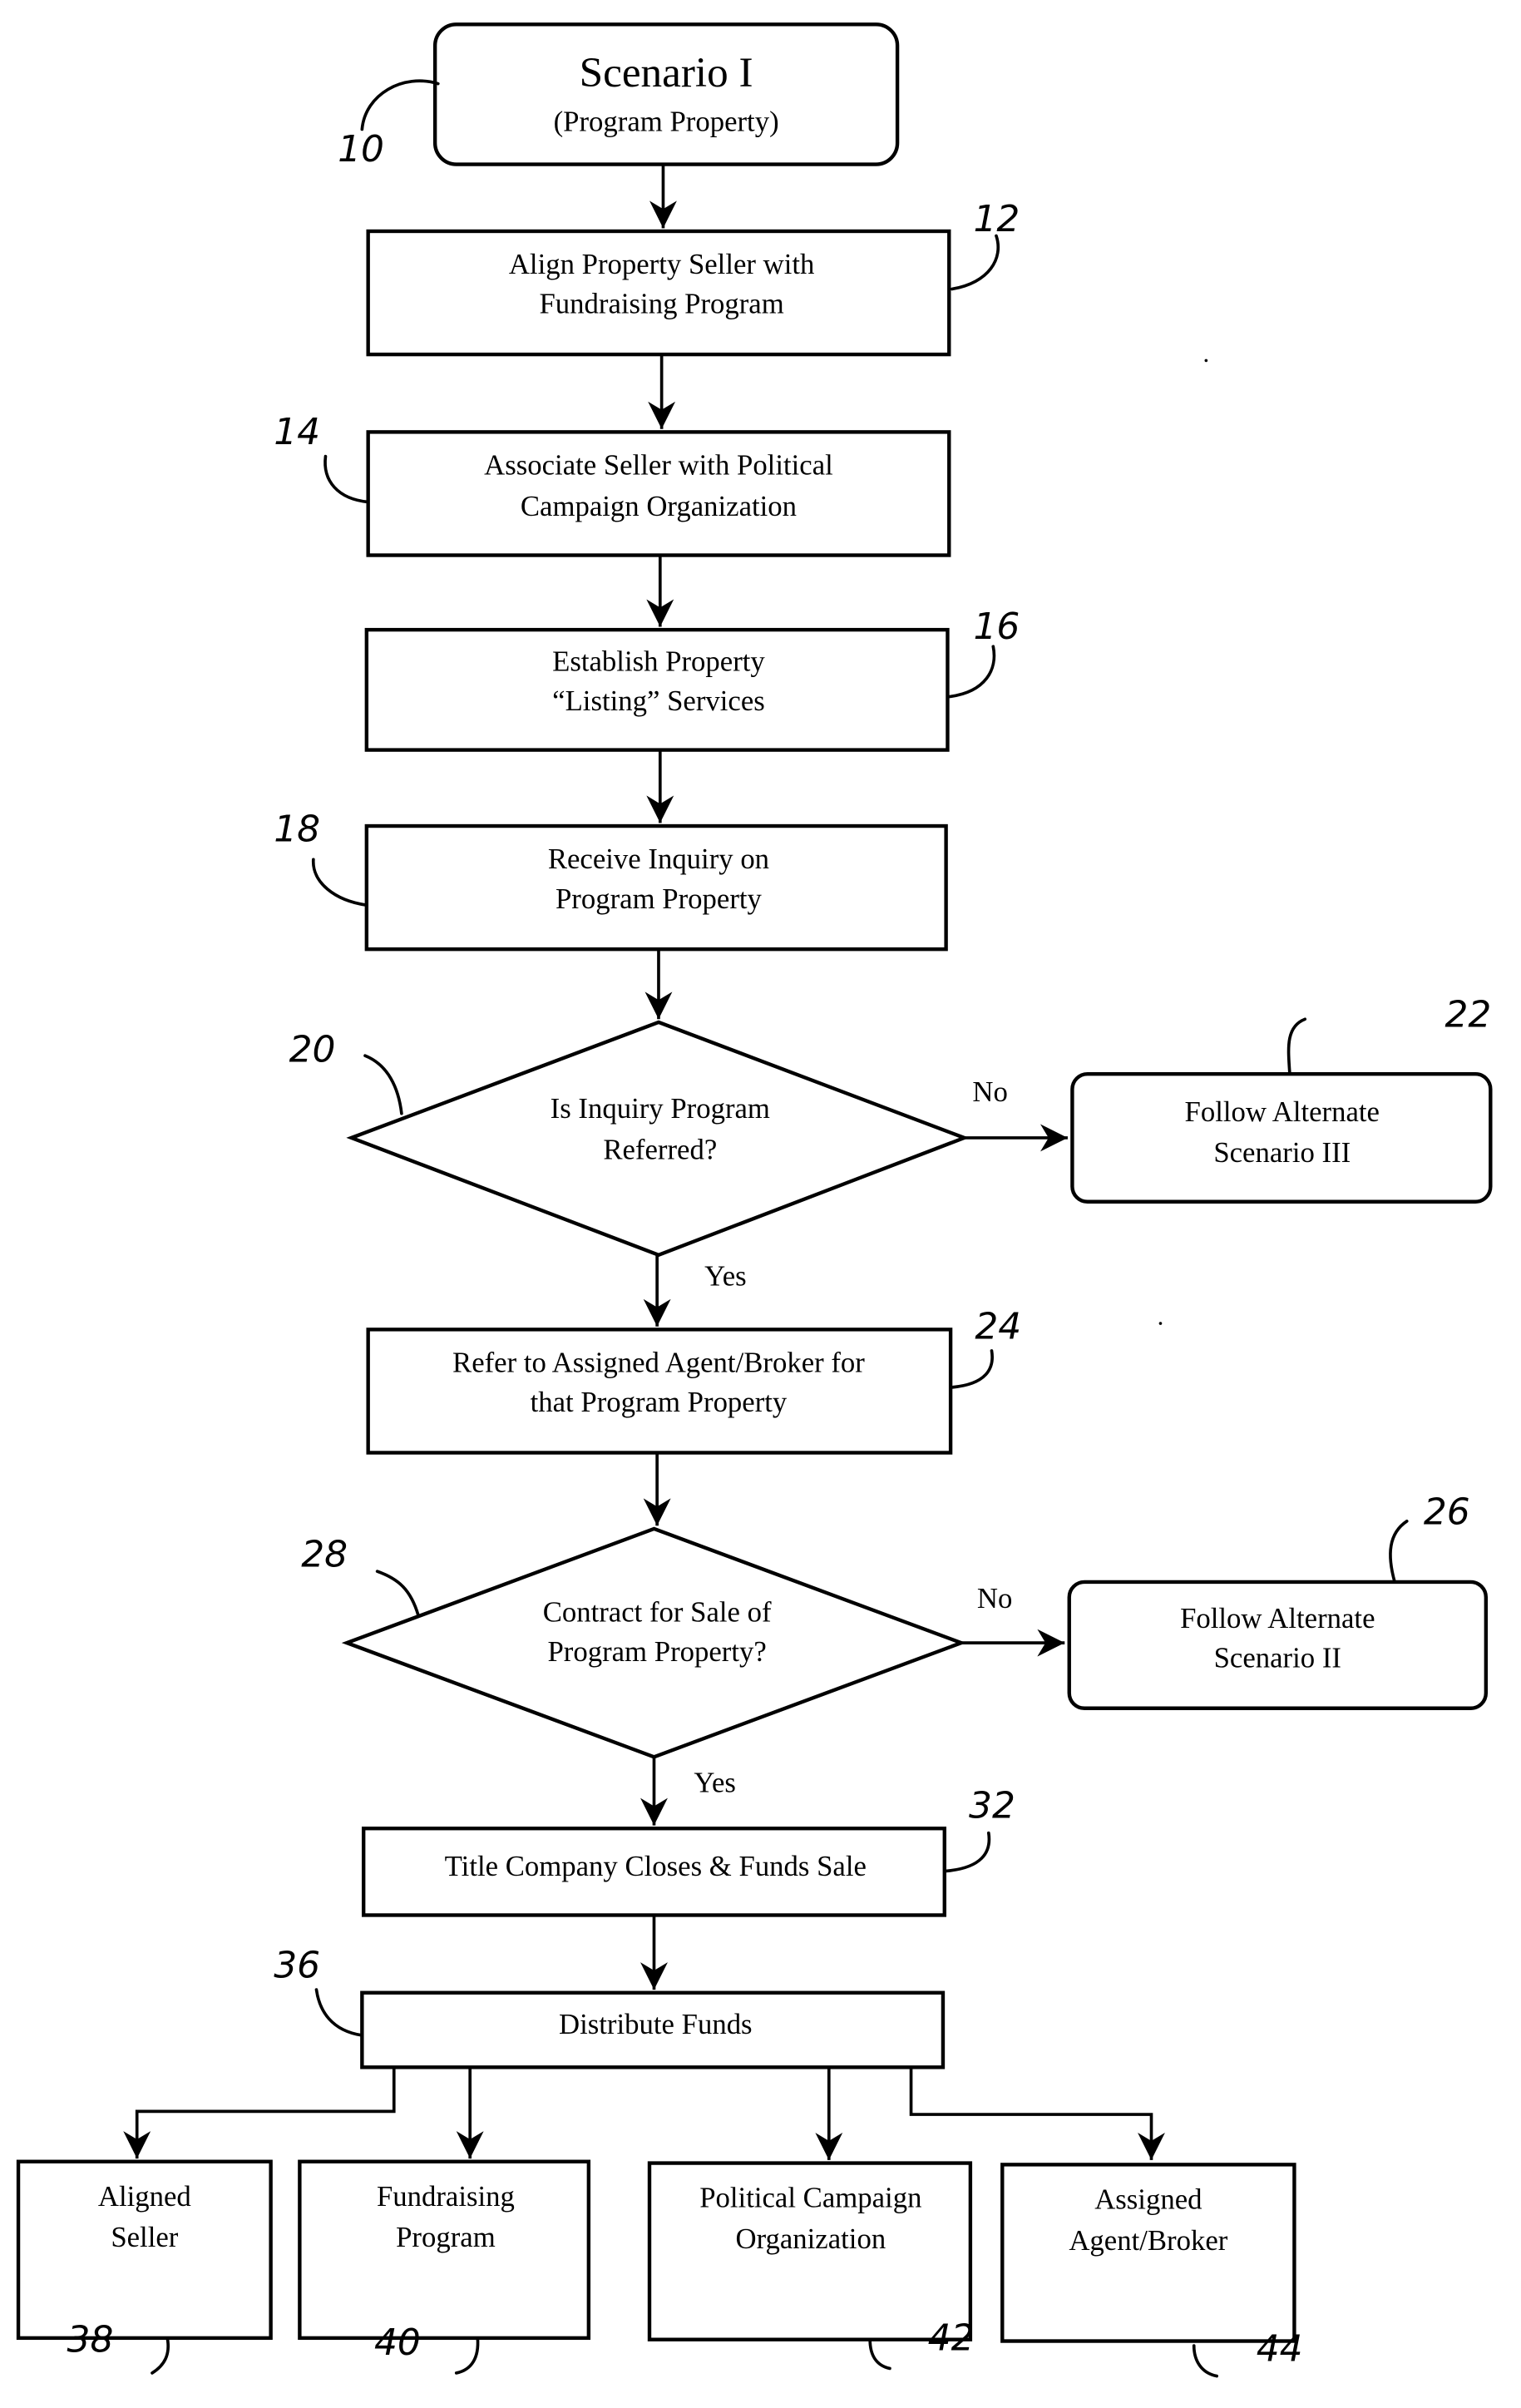  Describe the element at coordinates (810, 2198) in the screenshot. I see `recipient-42-line-1: Political Campaign` at that location.